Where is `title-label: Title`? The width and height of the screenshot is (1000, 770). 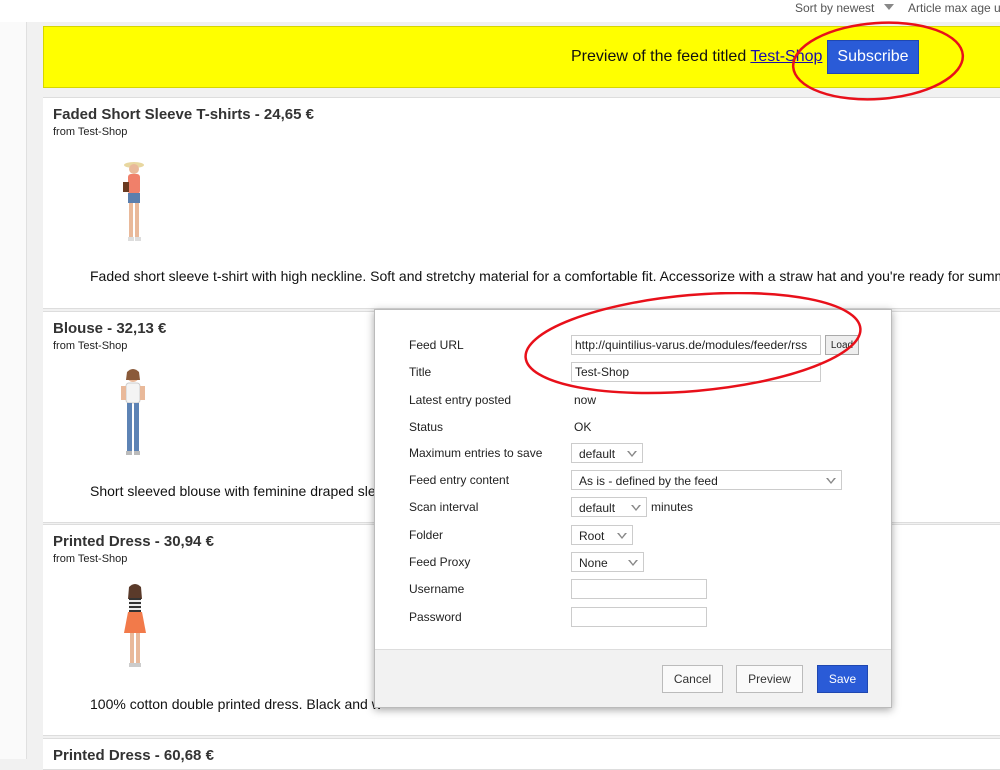
title-label: Title is located at coordinates (420, 372).